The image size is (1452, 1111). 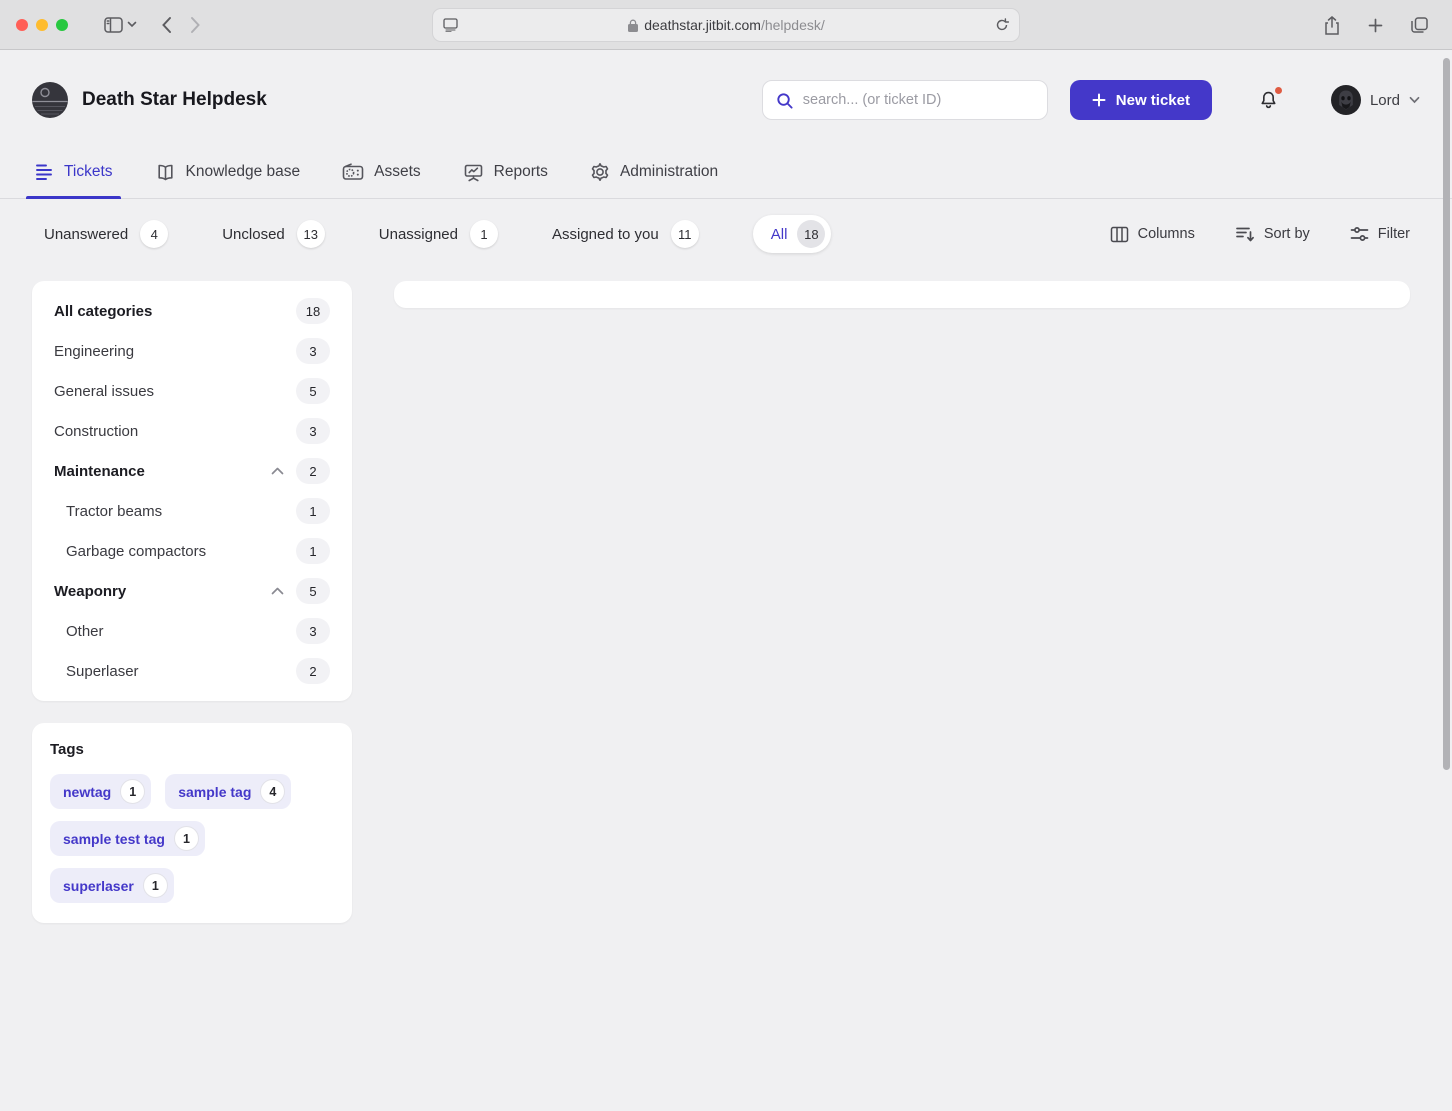 I want to click on search-box, so click(x=904, y=100).